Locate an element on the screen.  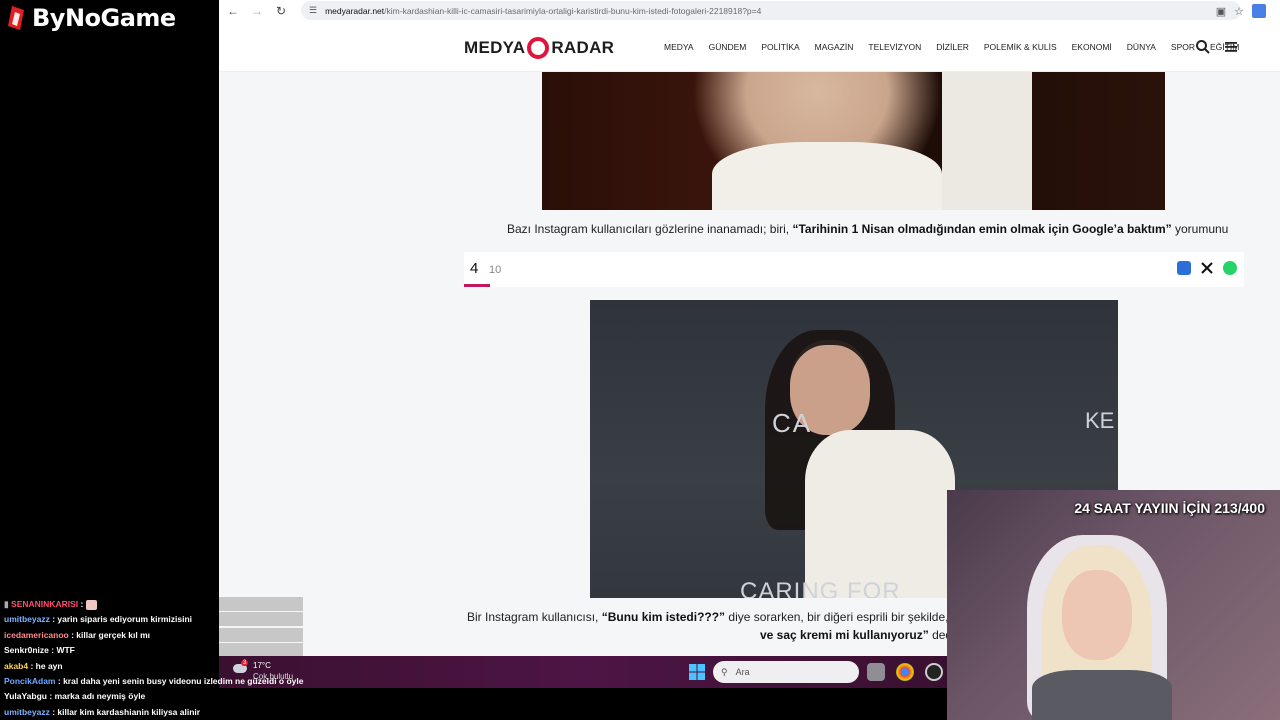
windows-taskbar: 3 17°C Çok bulutlu ⚲ Ara is located at coordinates (583, 672).